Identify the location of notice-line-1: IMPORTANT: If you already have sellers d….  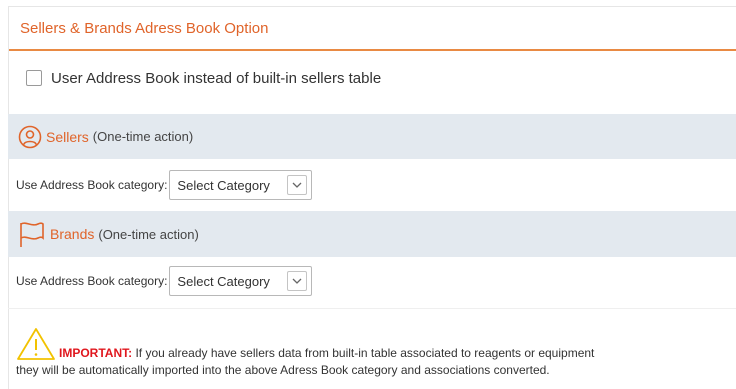
(326, 353).